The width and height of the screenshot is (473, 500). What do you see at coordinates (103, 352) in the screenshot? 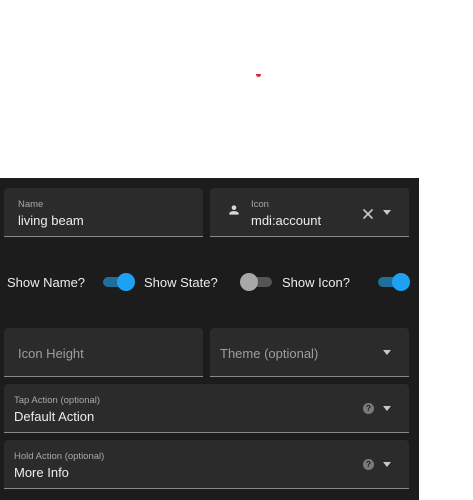
I see `icon-height-field: Icon Height` at bounding box center [103, 352].